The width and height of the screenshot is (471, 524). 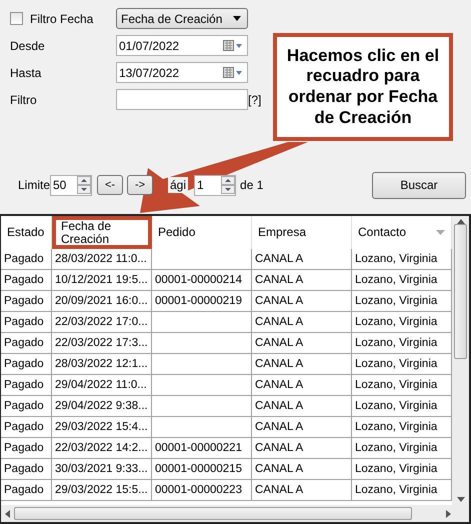 What do you see at coordinates (419, 185) in the screenshot?
I see `search-button: Buscar` at bounding box center [419, 185].